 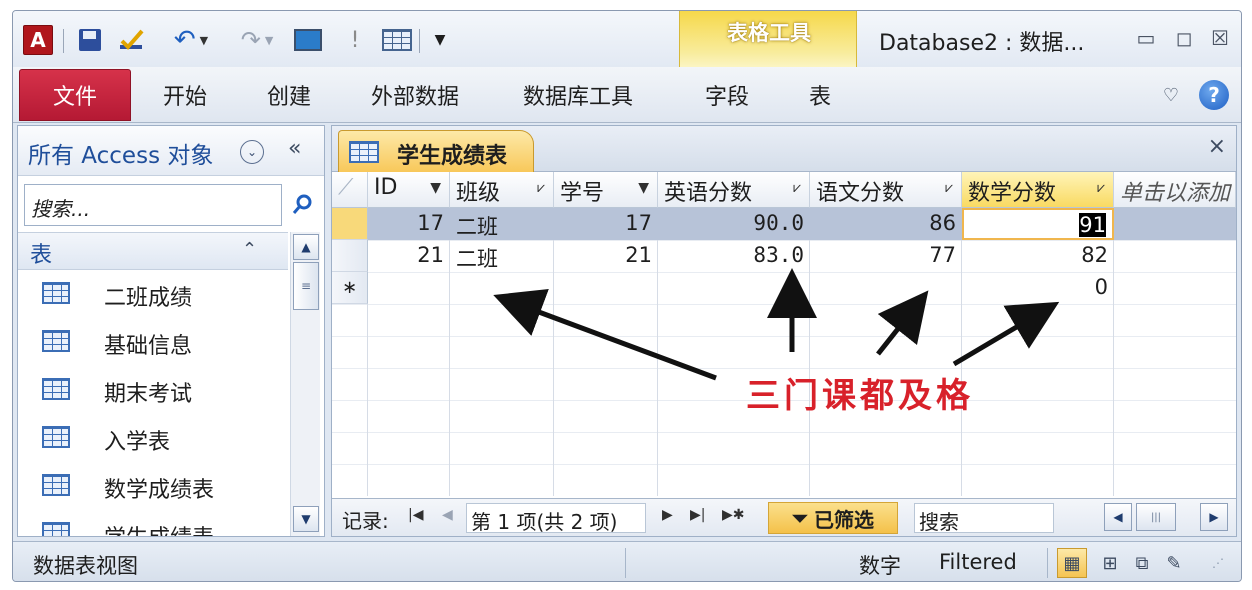 I want to click on cell-math-value: 91, so click(x=1092, y=225).